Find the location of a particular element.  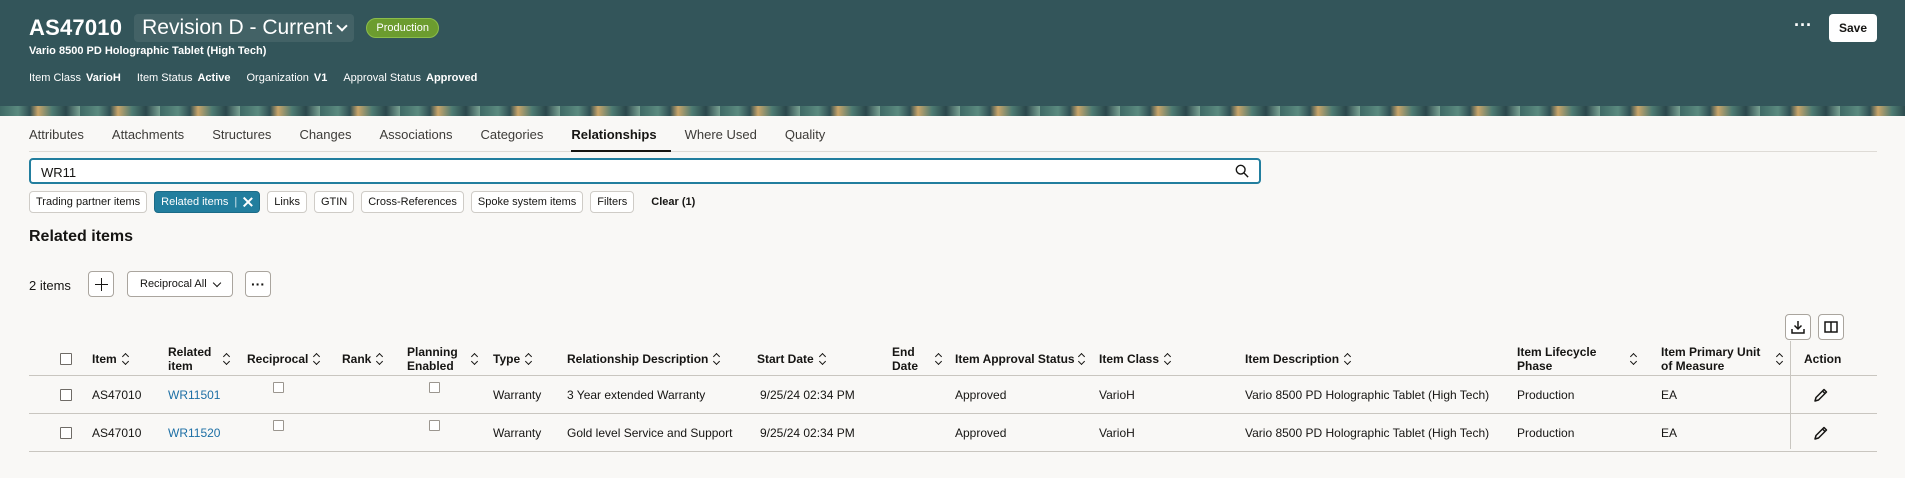

select-all-checkbox is located at coordinates (66, 358).